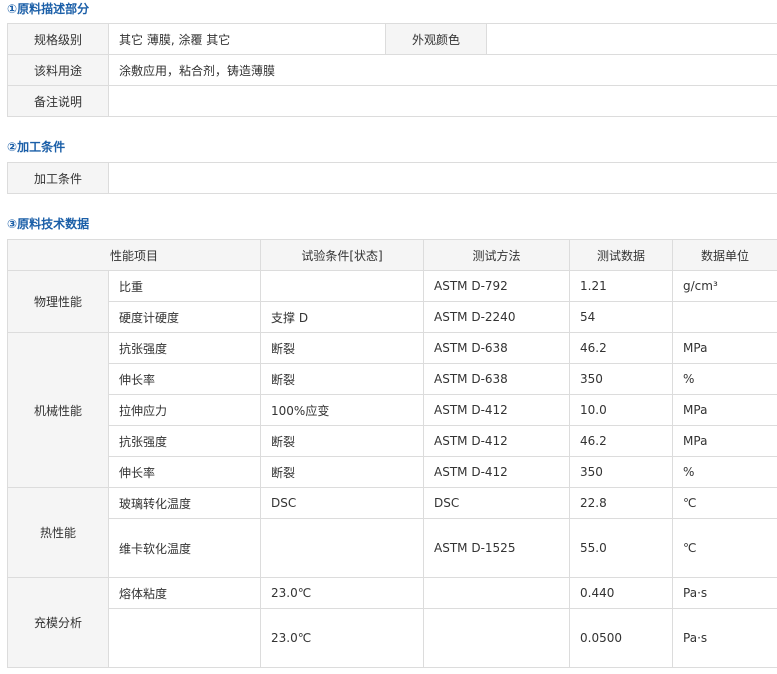 This screenshot has height=674, width=777. Describe the element at coordinates (58, 70) in the screenshot. I see `usage-label: 该料用途` at that location.